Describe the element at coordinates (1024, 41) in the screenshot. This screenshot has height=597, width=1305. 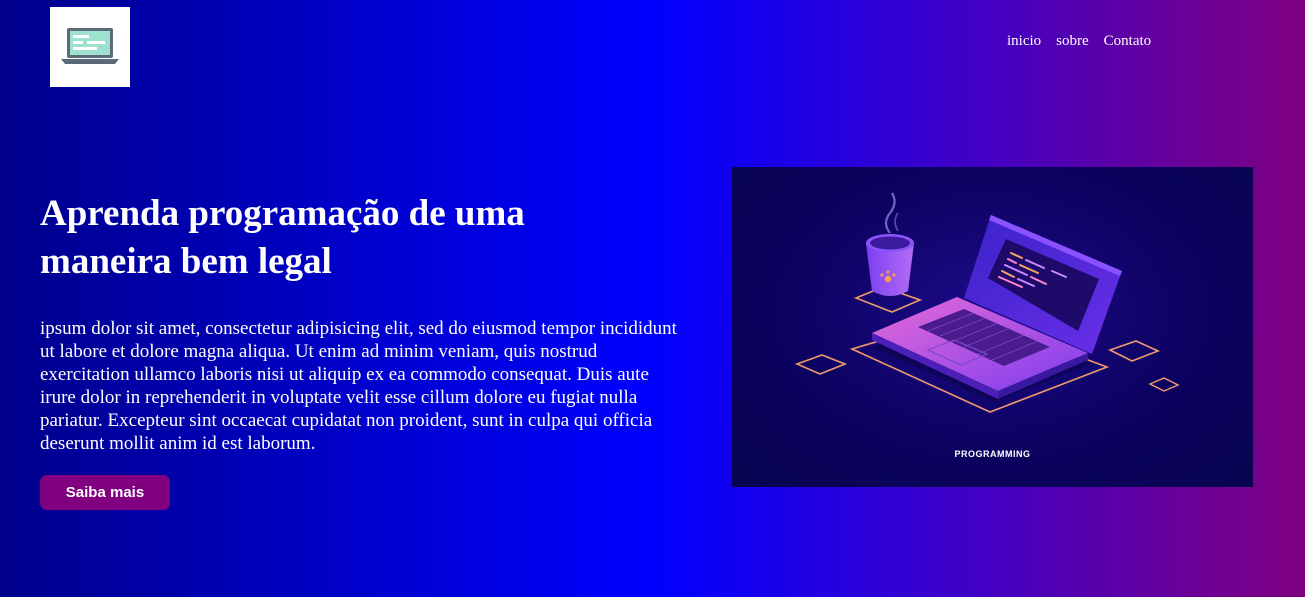
I see `nav-link-inicio: inicio` at that location.